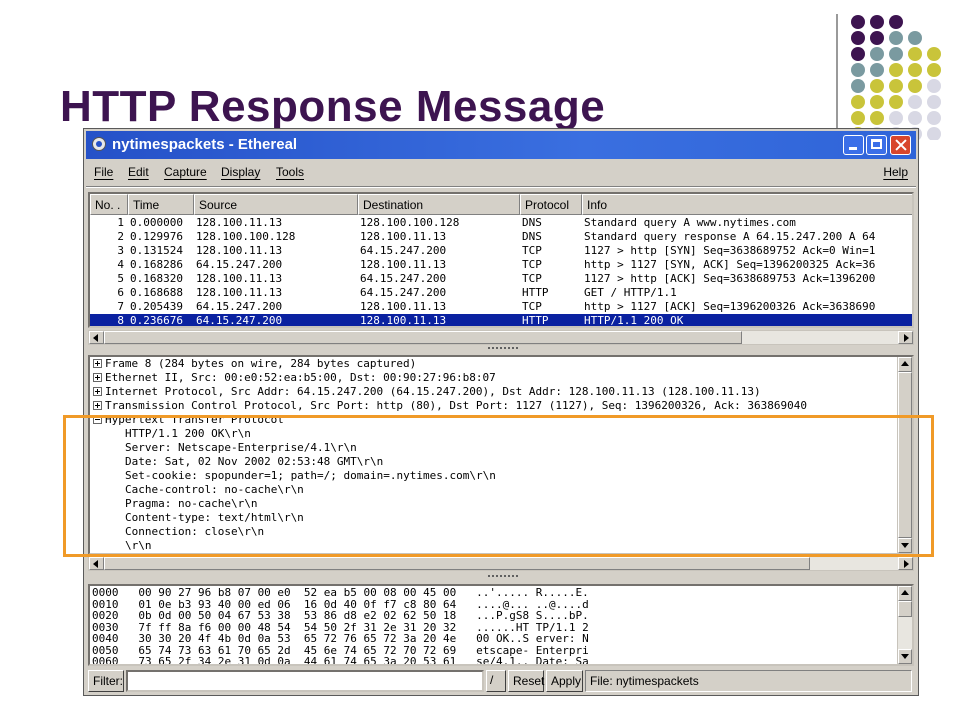  I want to click on http-header-line: Cache-control: no-cache\r\n, so click(214, 490).